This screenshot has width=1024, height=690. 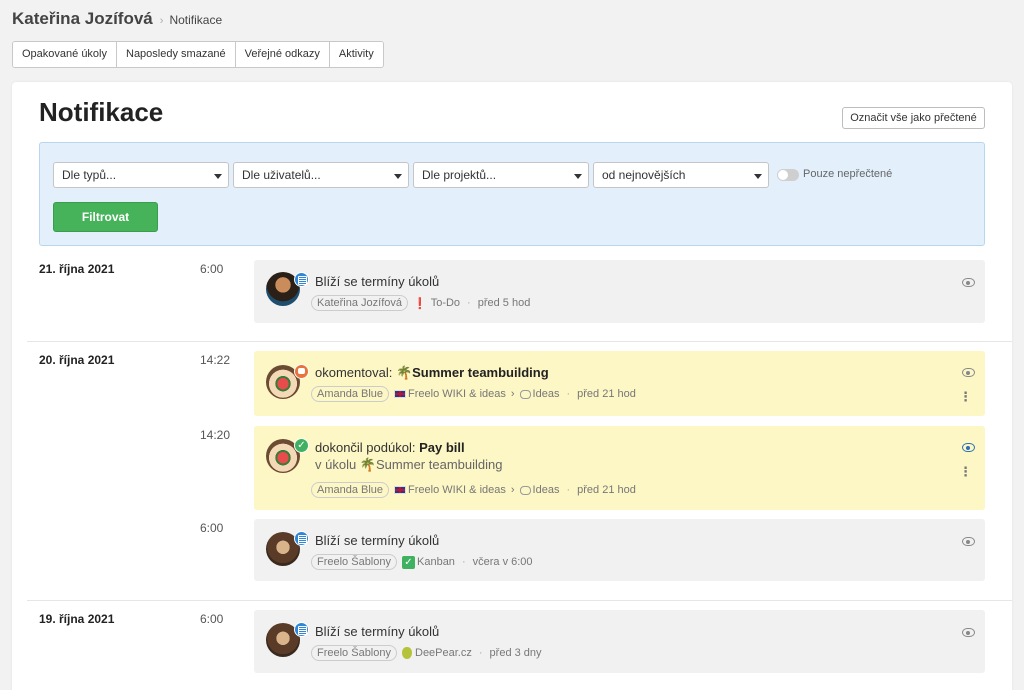 What do you see at coordinates (407, 653) in the screenshot?
I see `pear-icon` at bounding box center [407, 653].